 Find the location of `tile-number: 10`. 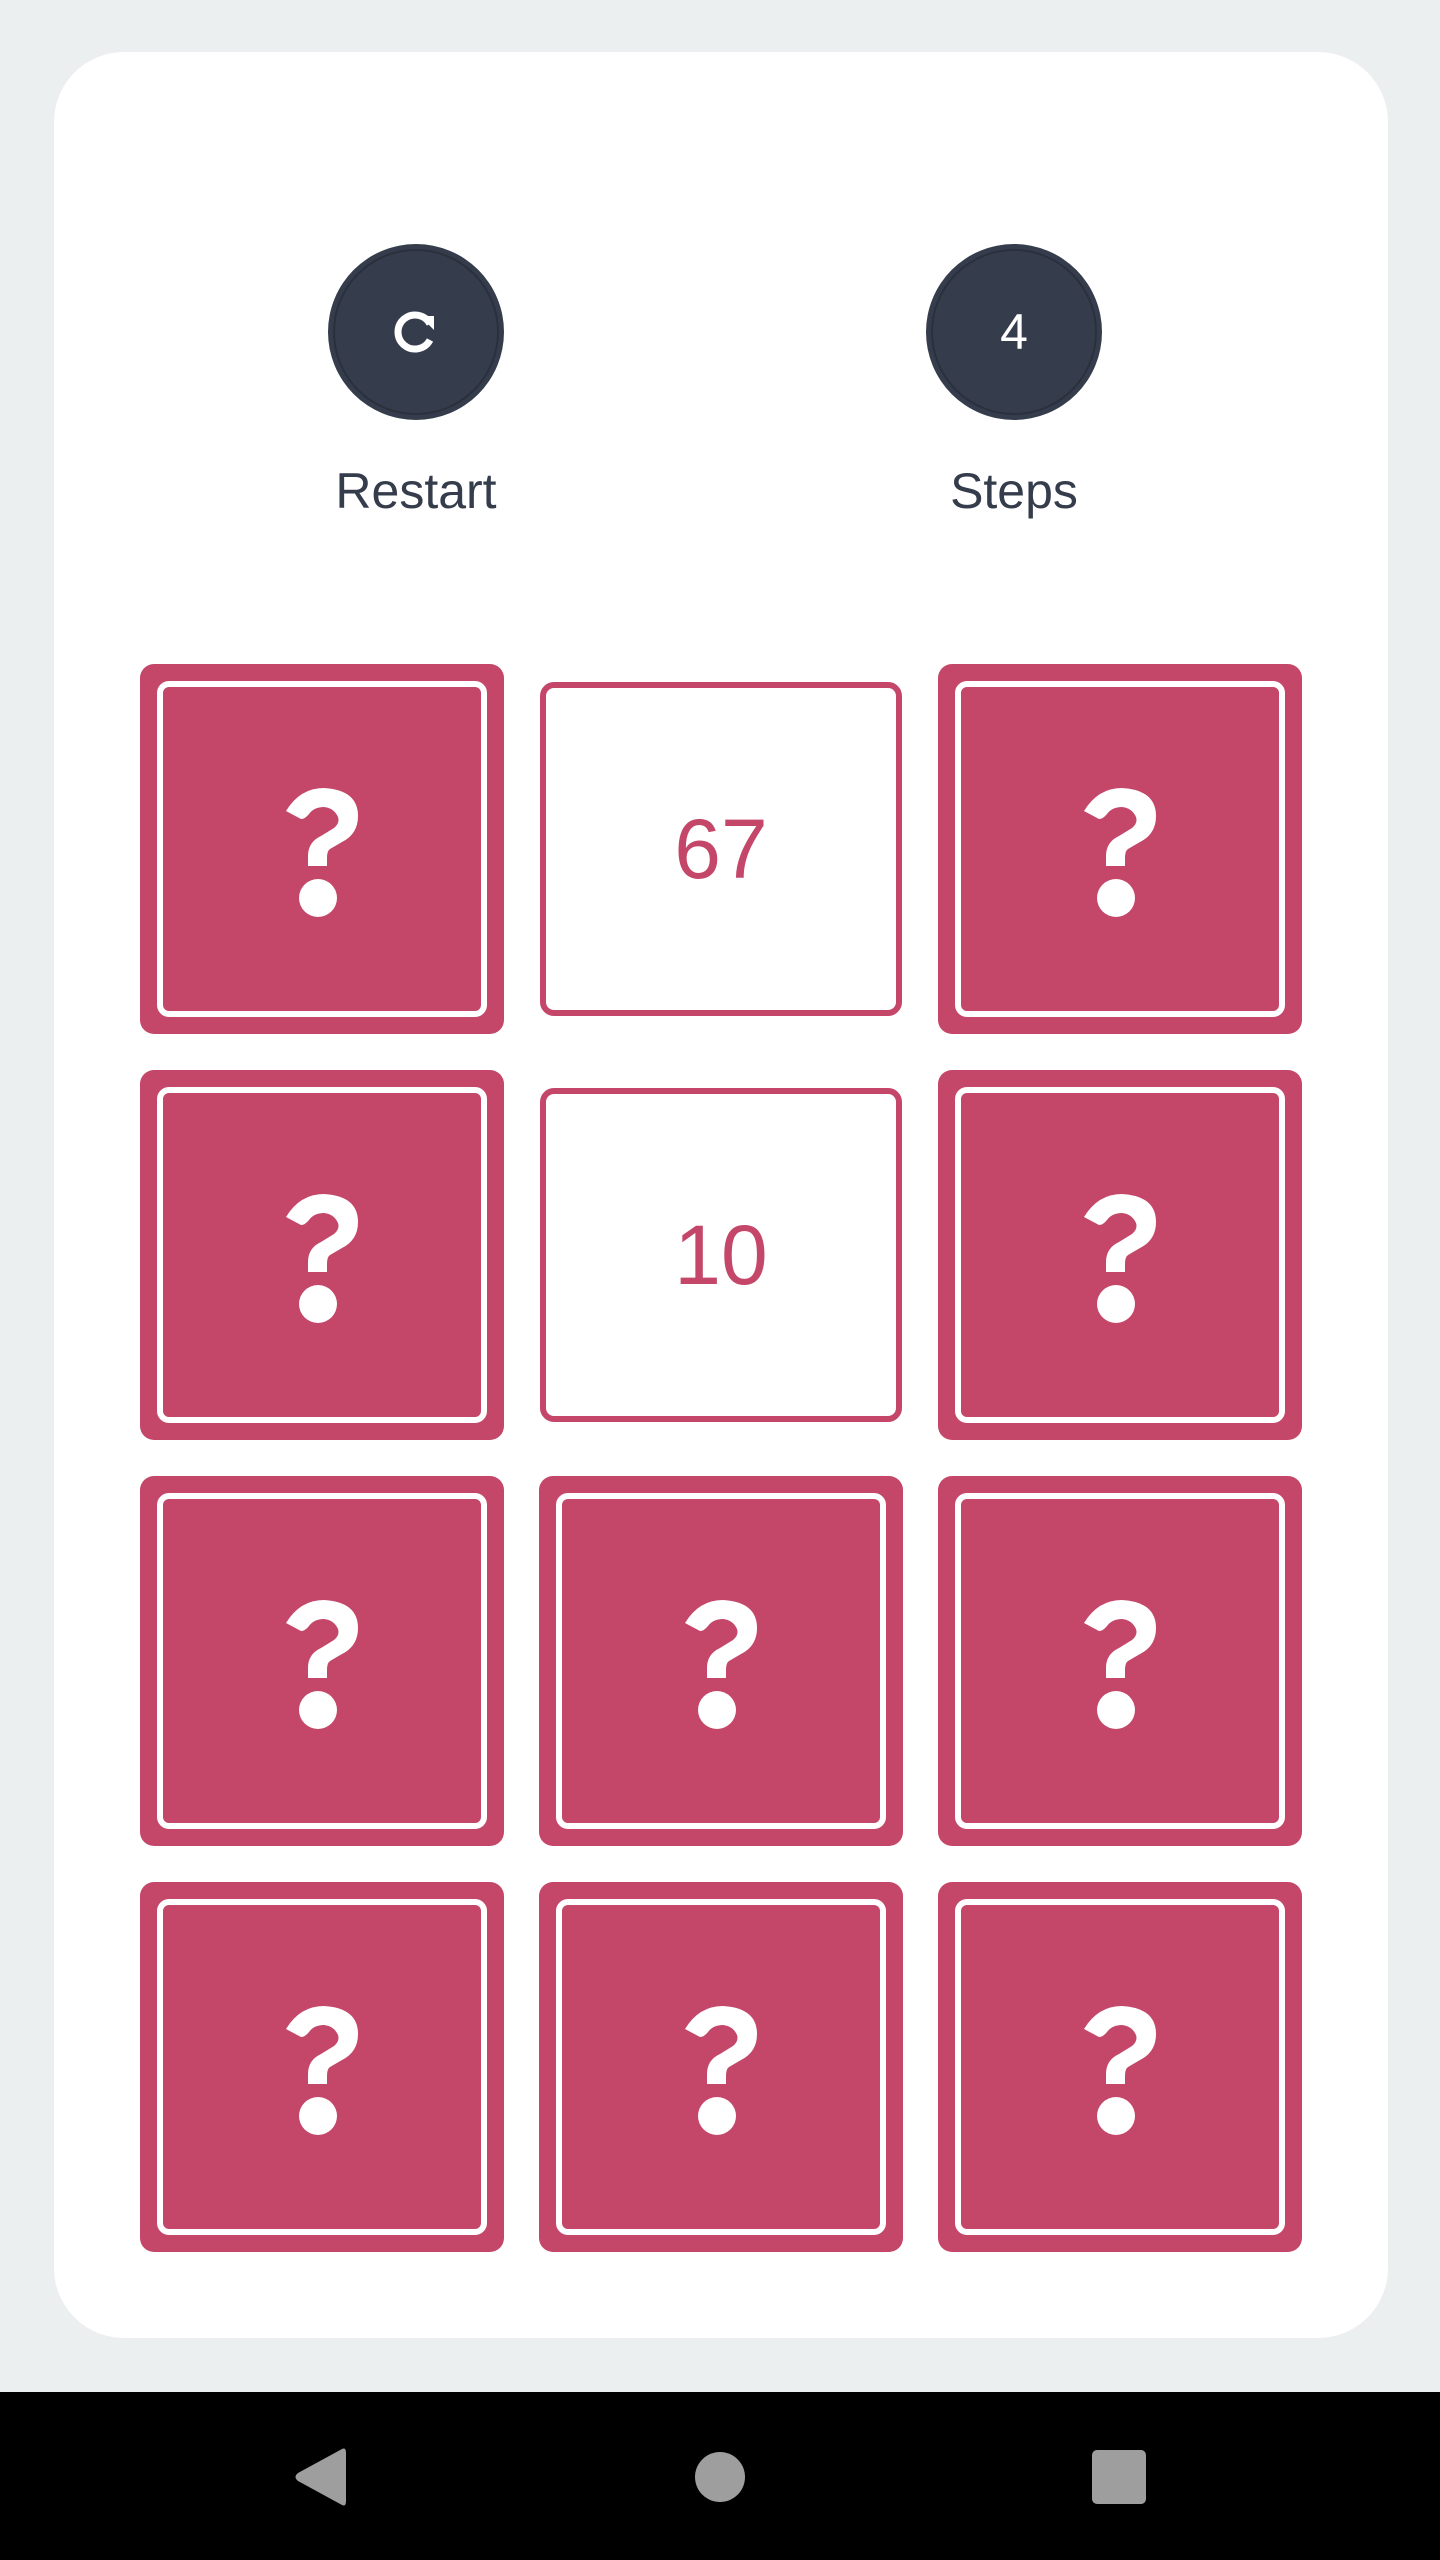

tile-number: 10 is located at coordinates (721, 1254).